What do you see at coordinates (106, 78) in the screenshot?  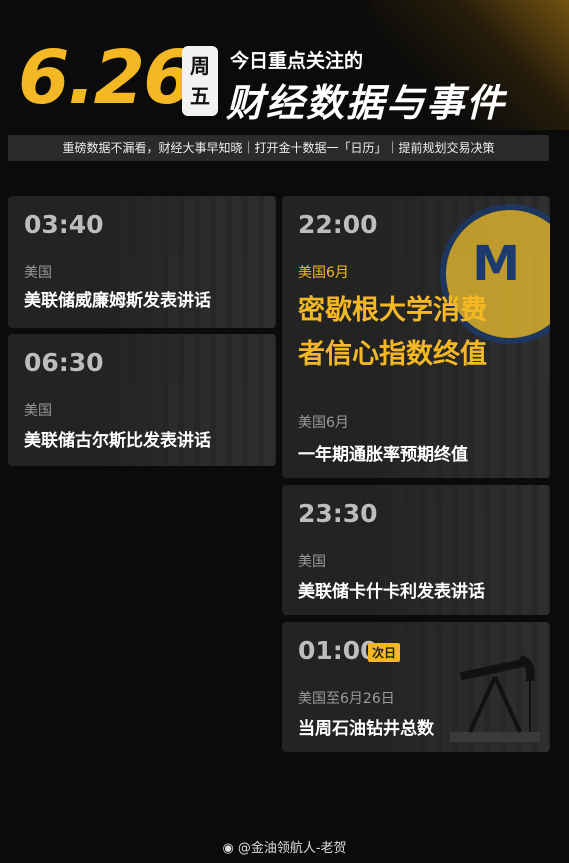 I see `date-display: 6.26` at bounding box center [106, 78].